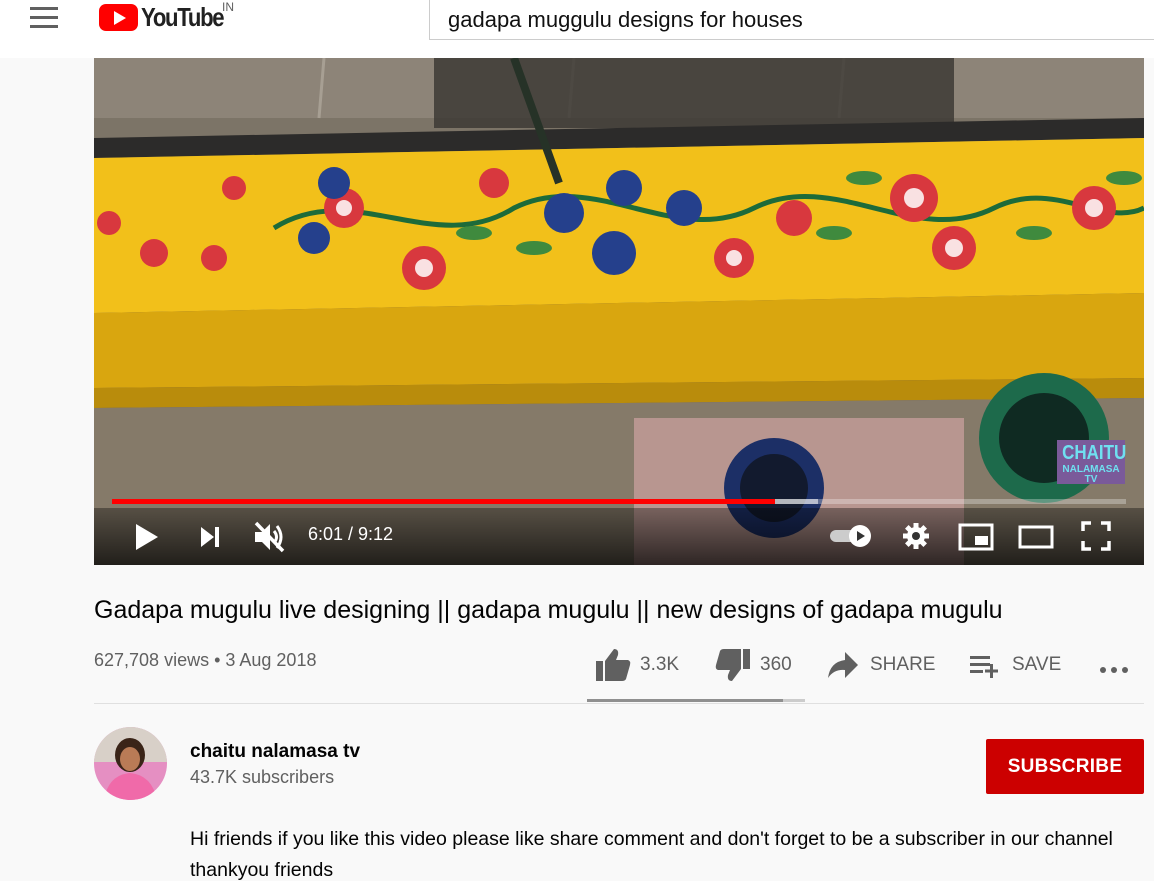 The height and width of the screenshot is (881, 1154). I want to click on save-button: SAVE, so click(1014, 665).